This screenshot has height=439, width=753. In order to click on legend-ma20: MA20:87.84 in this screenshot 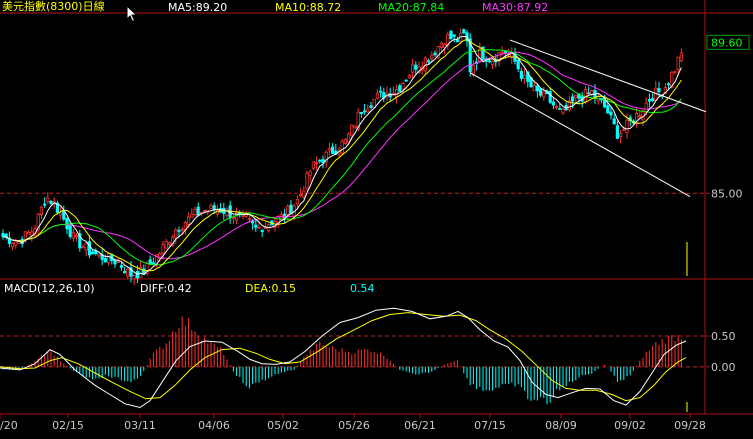, I will do `click(411, 7)`.